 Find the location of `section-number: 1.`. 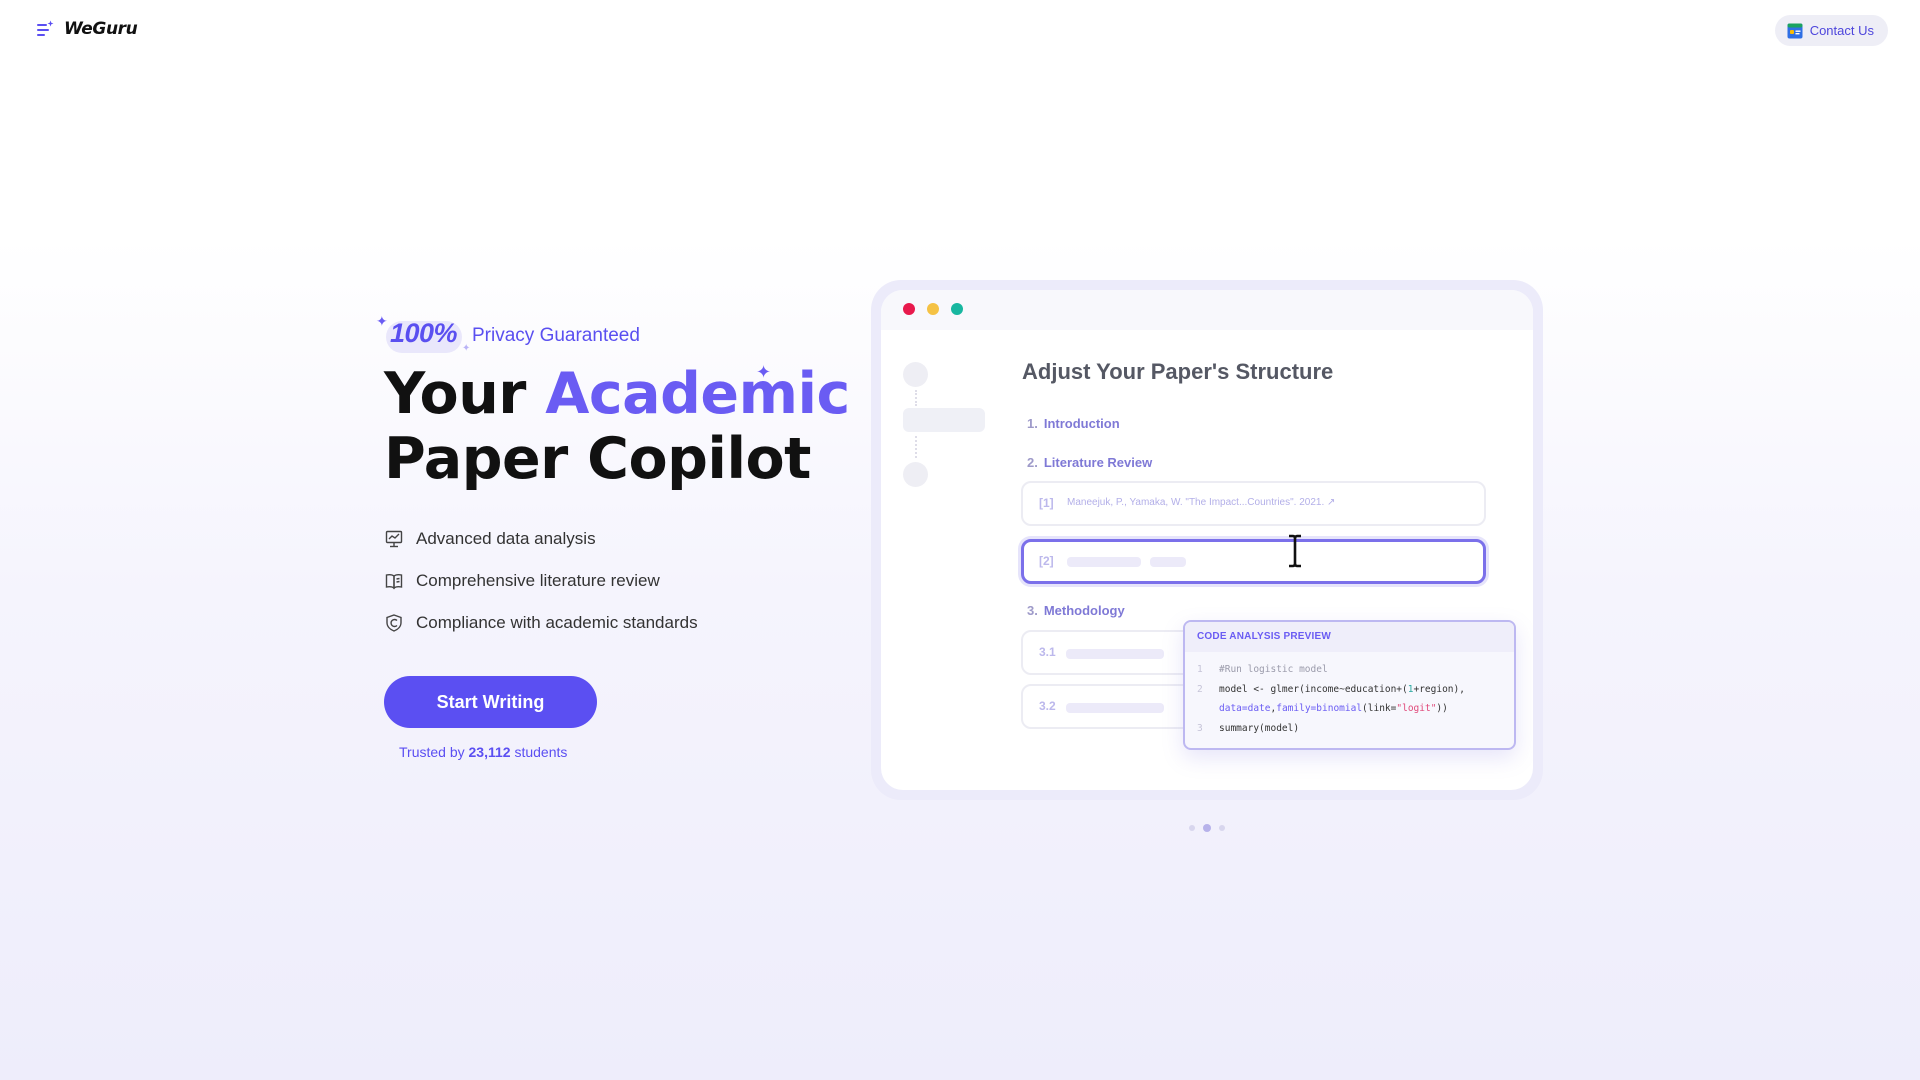

section-number: 1. is located at coordinates (1032, 423).